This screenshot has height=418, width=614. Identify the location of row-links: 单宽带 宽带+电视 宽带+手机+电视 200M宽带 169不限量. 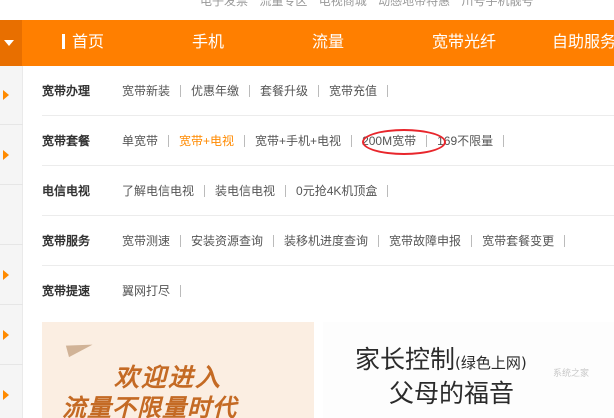
(318, 141).